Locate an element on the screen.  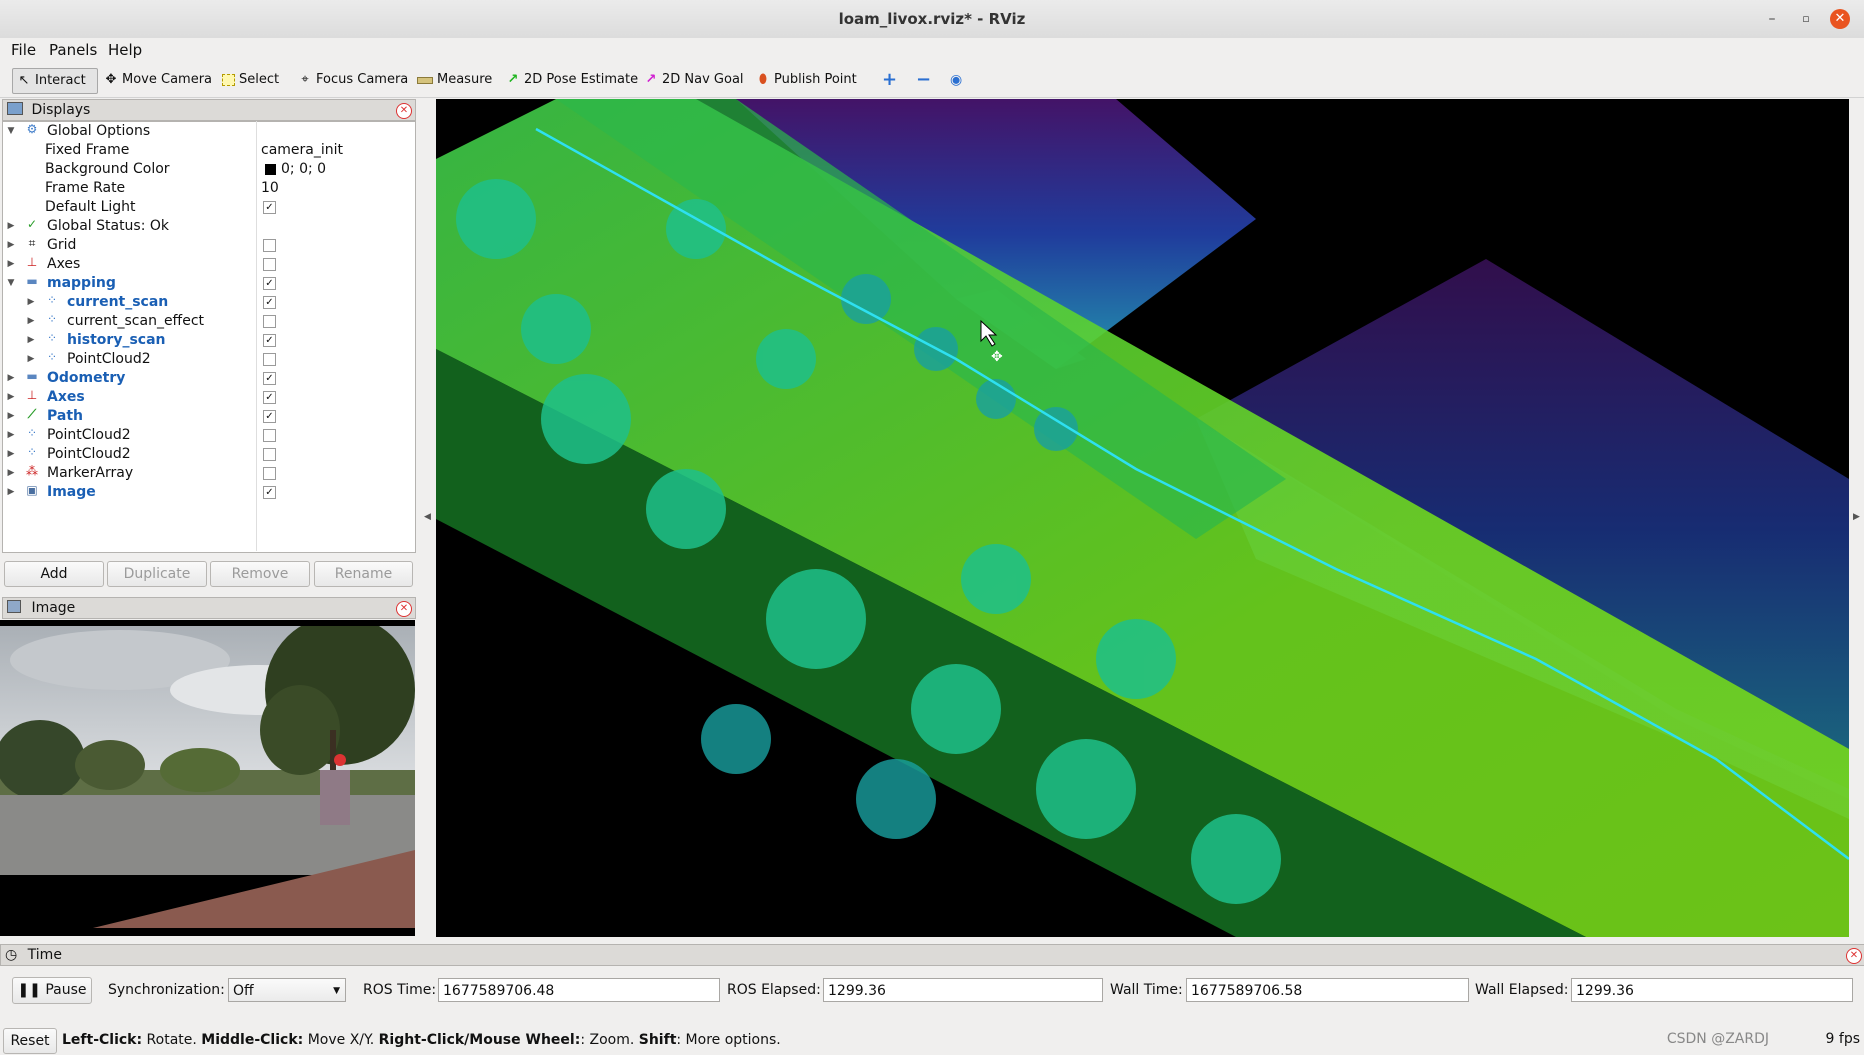
mapping-checkbox: ✓ is located at coordinates (269, 283).